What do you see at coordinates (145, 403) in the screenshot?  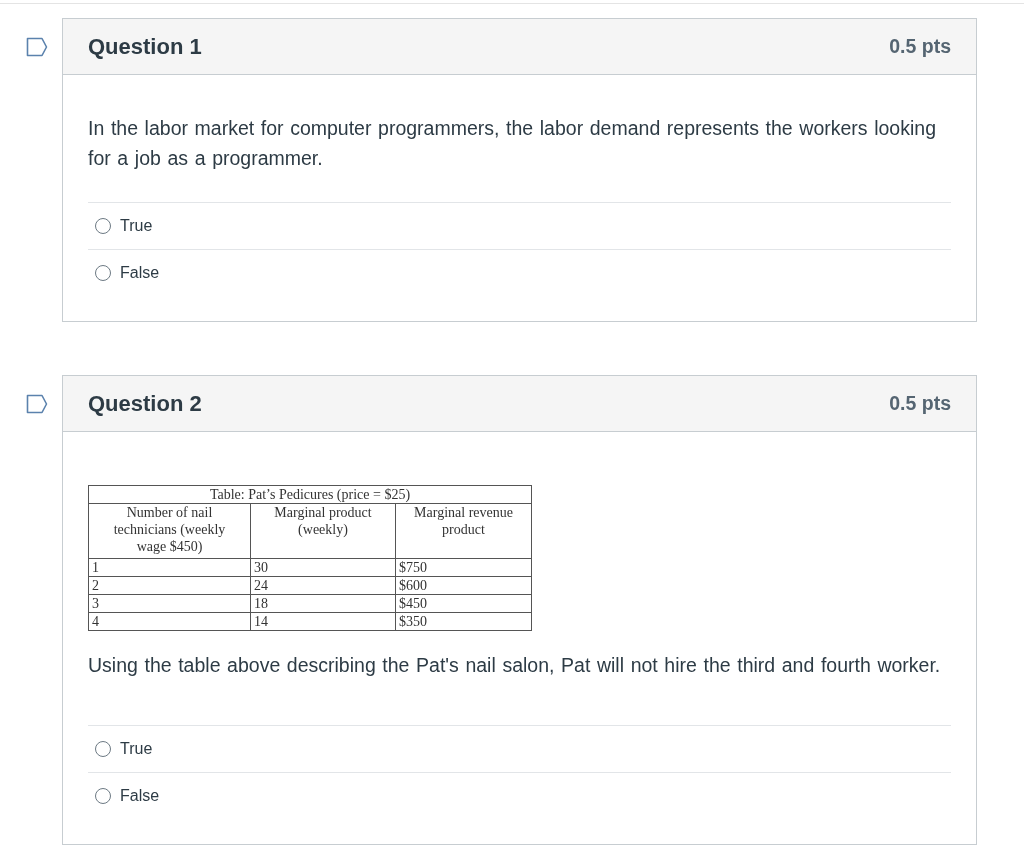 I see `question-title: Question 2` at bounding box center [145, 403].